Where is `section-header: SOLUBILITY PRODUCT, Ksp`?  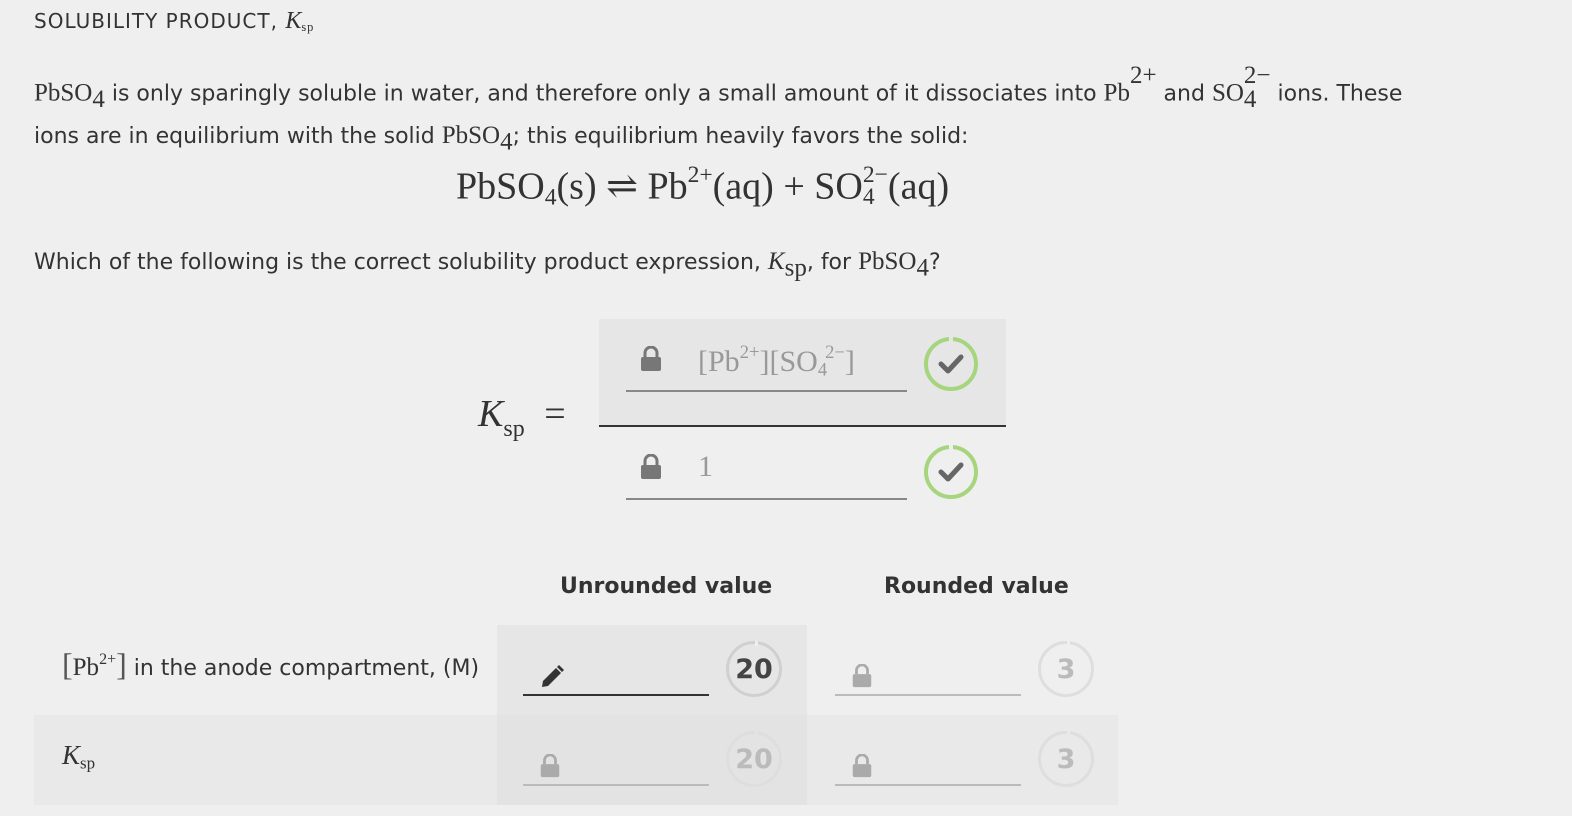 section-header: SOLUBILITY PRODUCT, Ksp is located at coordinates (174, 21).